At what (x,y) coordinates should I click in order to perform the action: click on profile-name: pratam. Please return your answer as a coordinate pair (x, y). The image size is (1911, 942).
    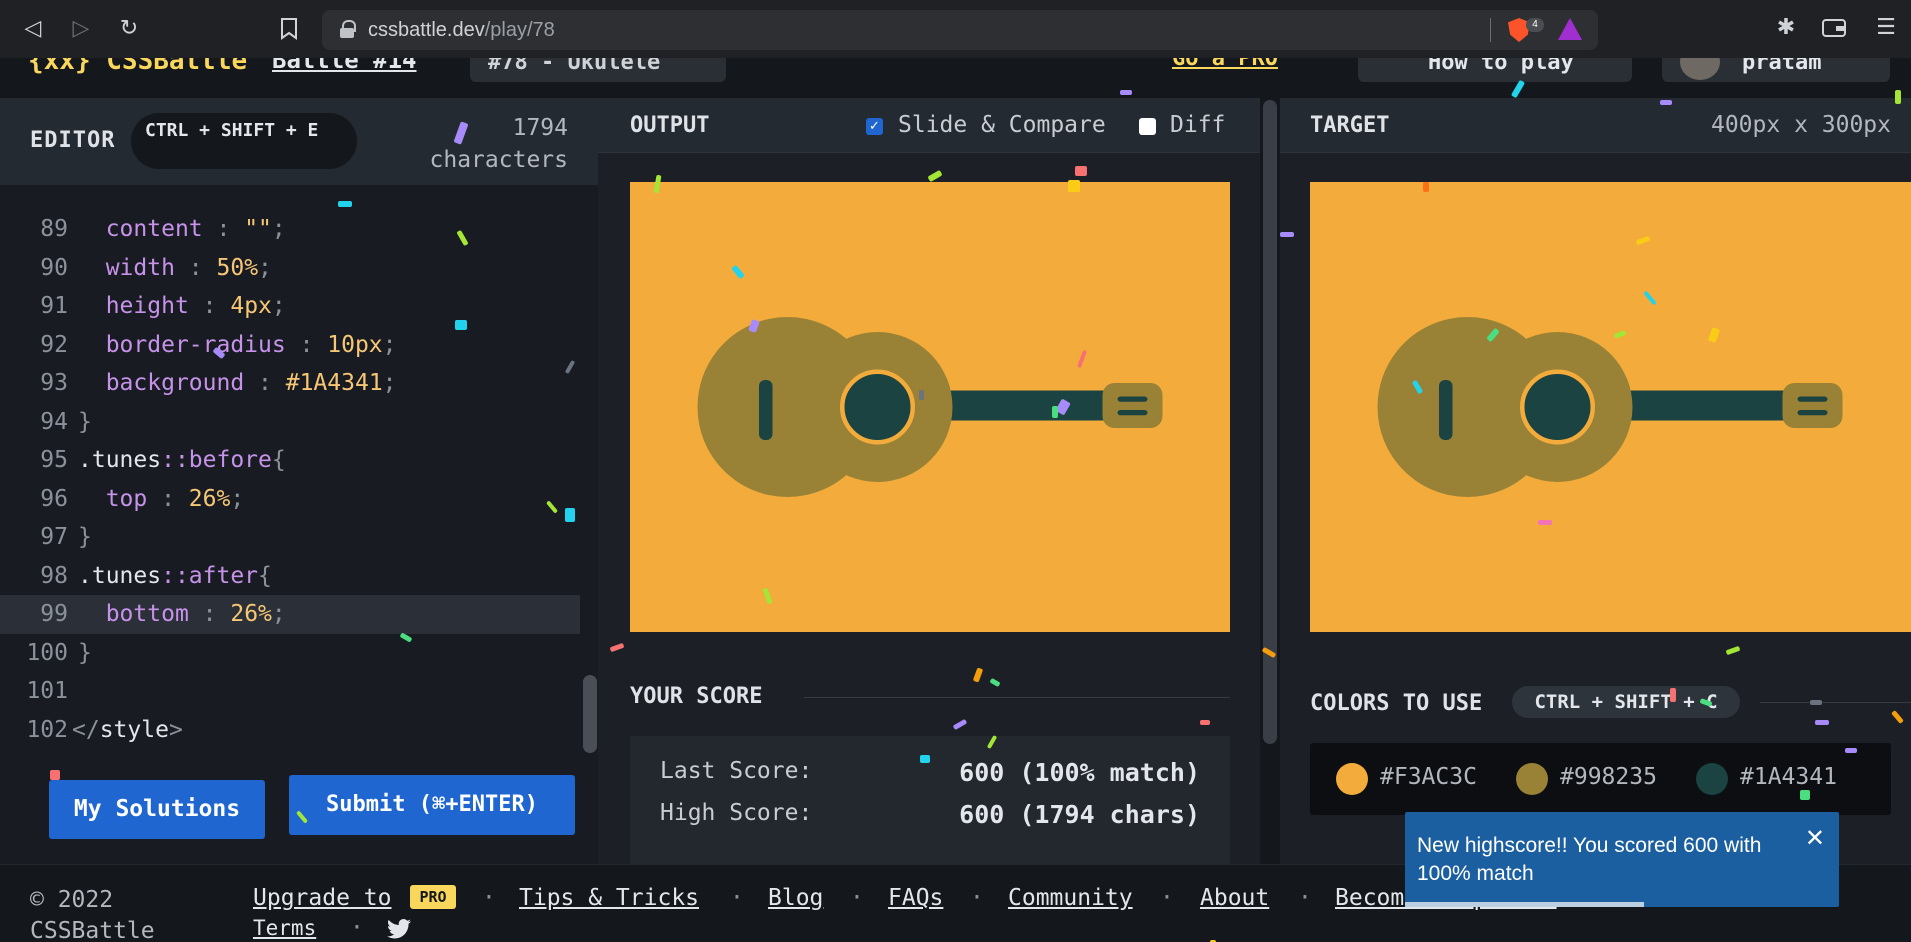
    Looking at the image, I should click on (1782, 66).